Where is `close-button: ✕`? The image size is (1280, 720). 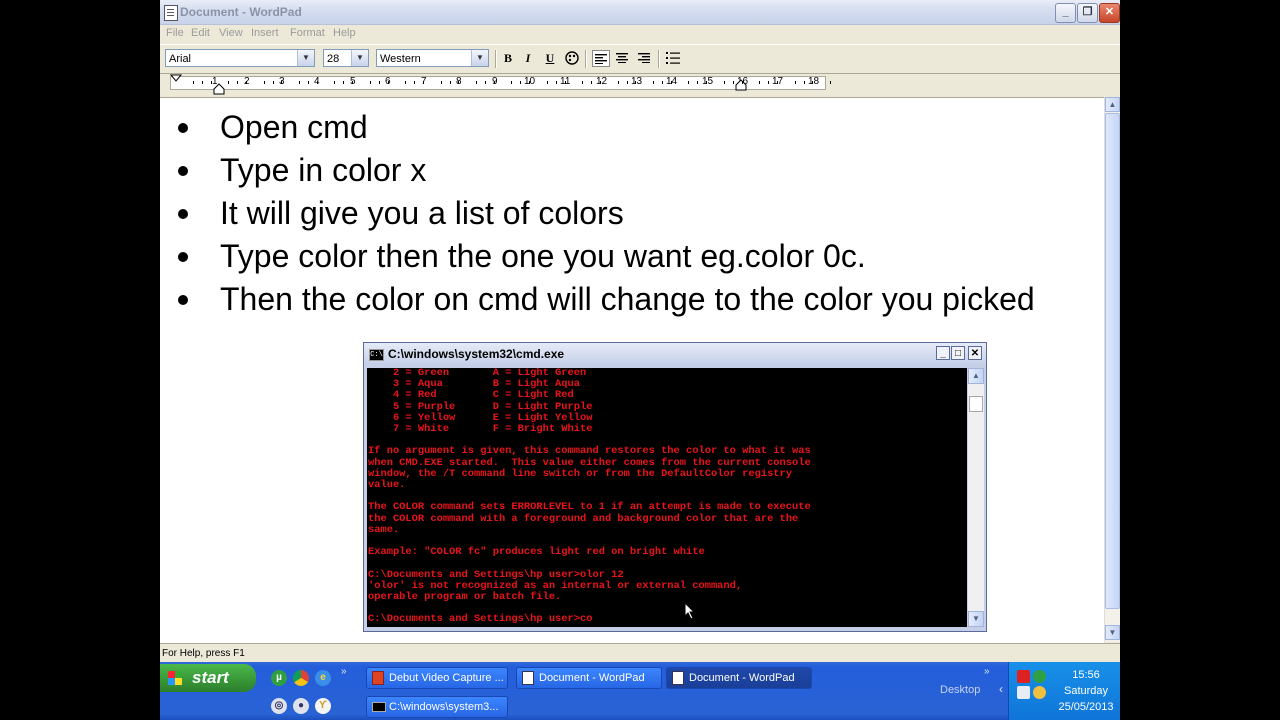 close-button: ✕ is located at coordinates (1109, 13).